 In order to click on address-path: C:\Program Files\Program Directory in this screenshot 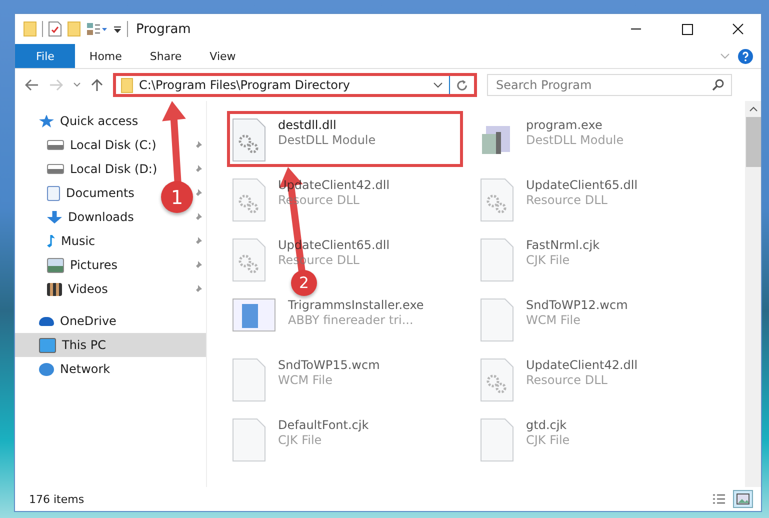, I will do `click(245, 85)`.